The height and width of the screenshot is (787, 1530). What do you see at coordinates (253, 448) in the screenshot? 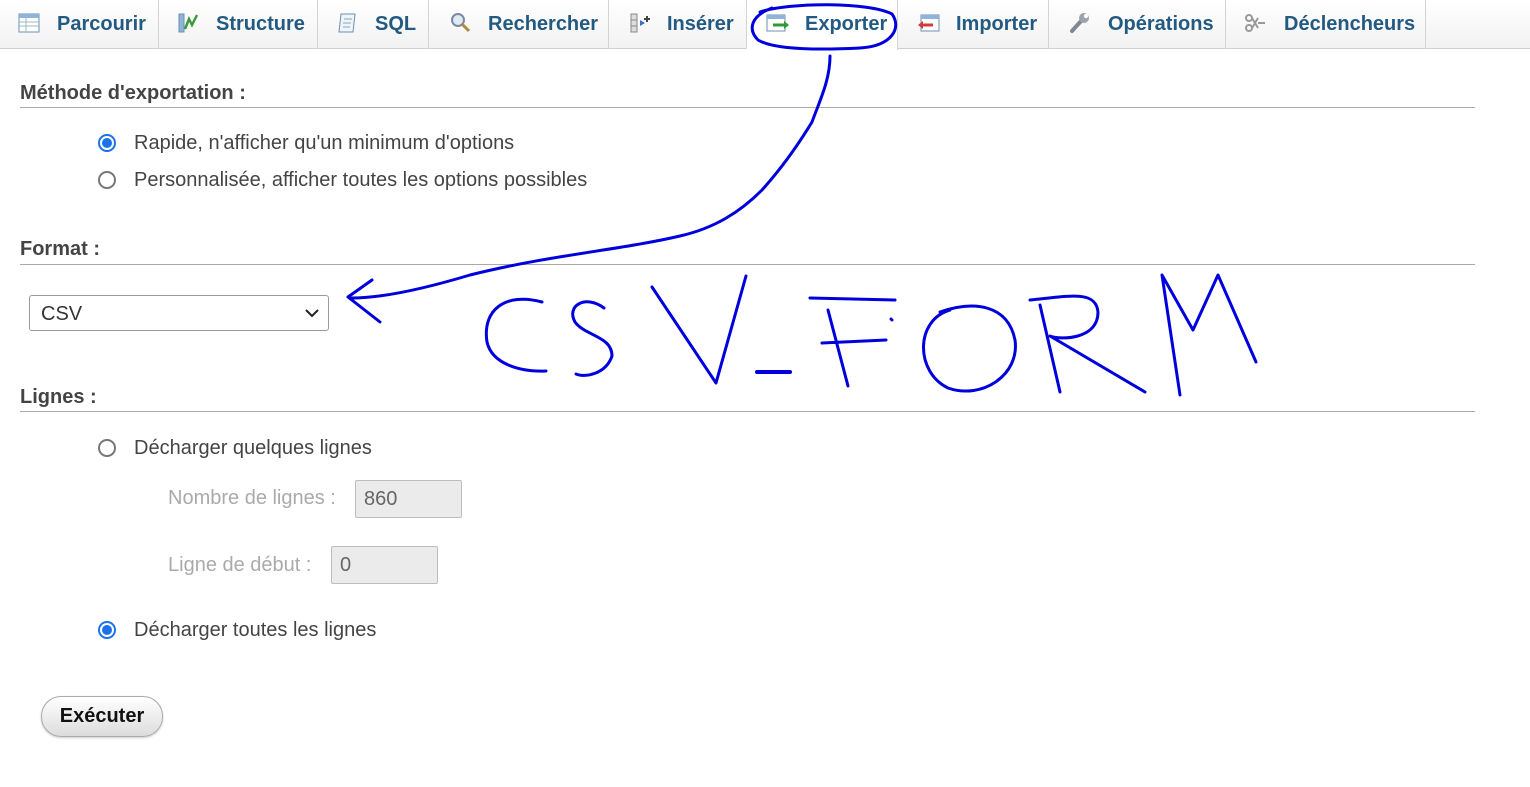
I see `dump-some-rows-label: Décharger quelques lignes` at bounding box center [253, 448].